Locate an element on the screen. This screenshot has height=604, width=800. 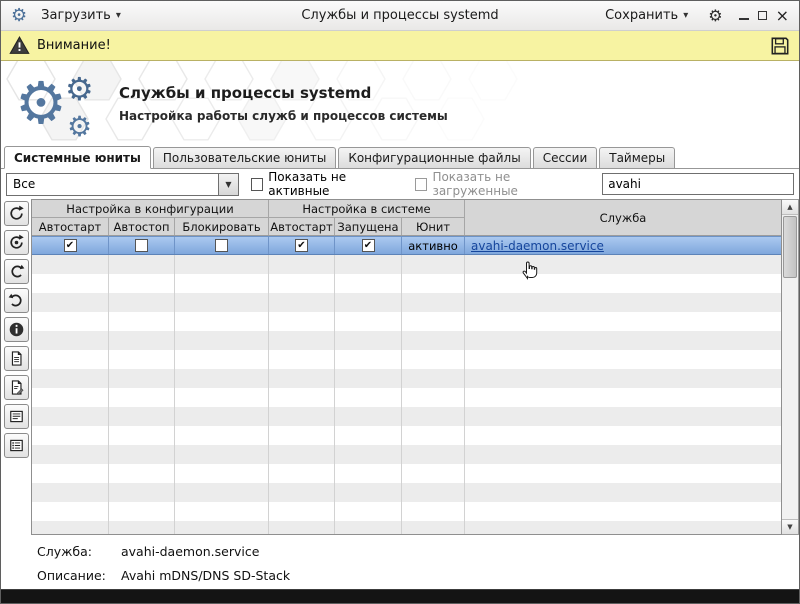
load-menu-button: Загрузить ▾ is located at coordinates (81, 15).